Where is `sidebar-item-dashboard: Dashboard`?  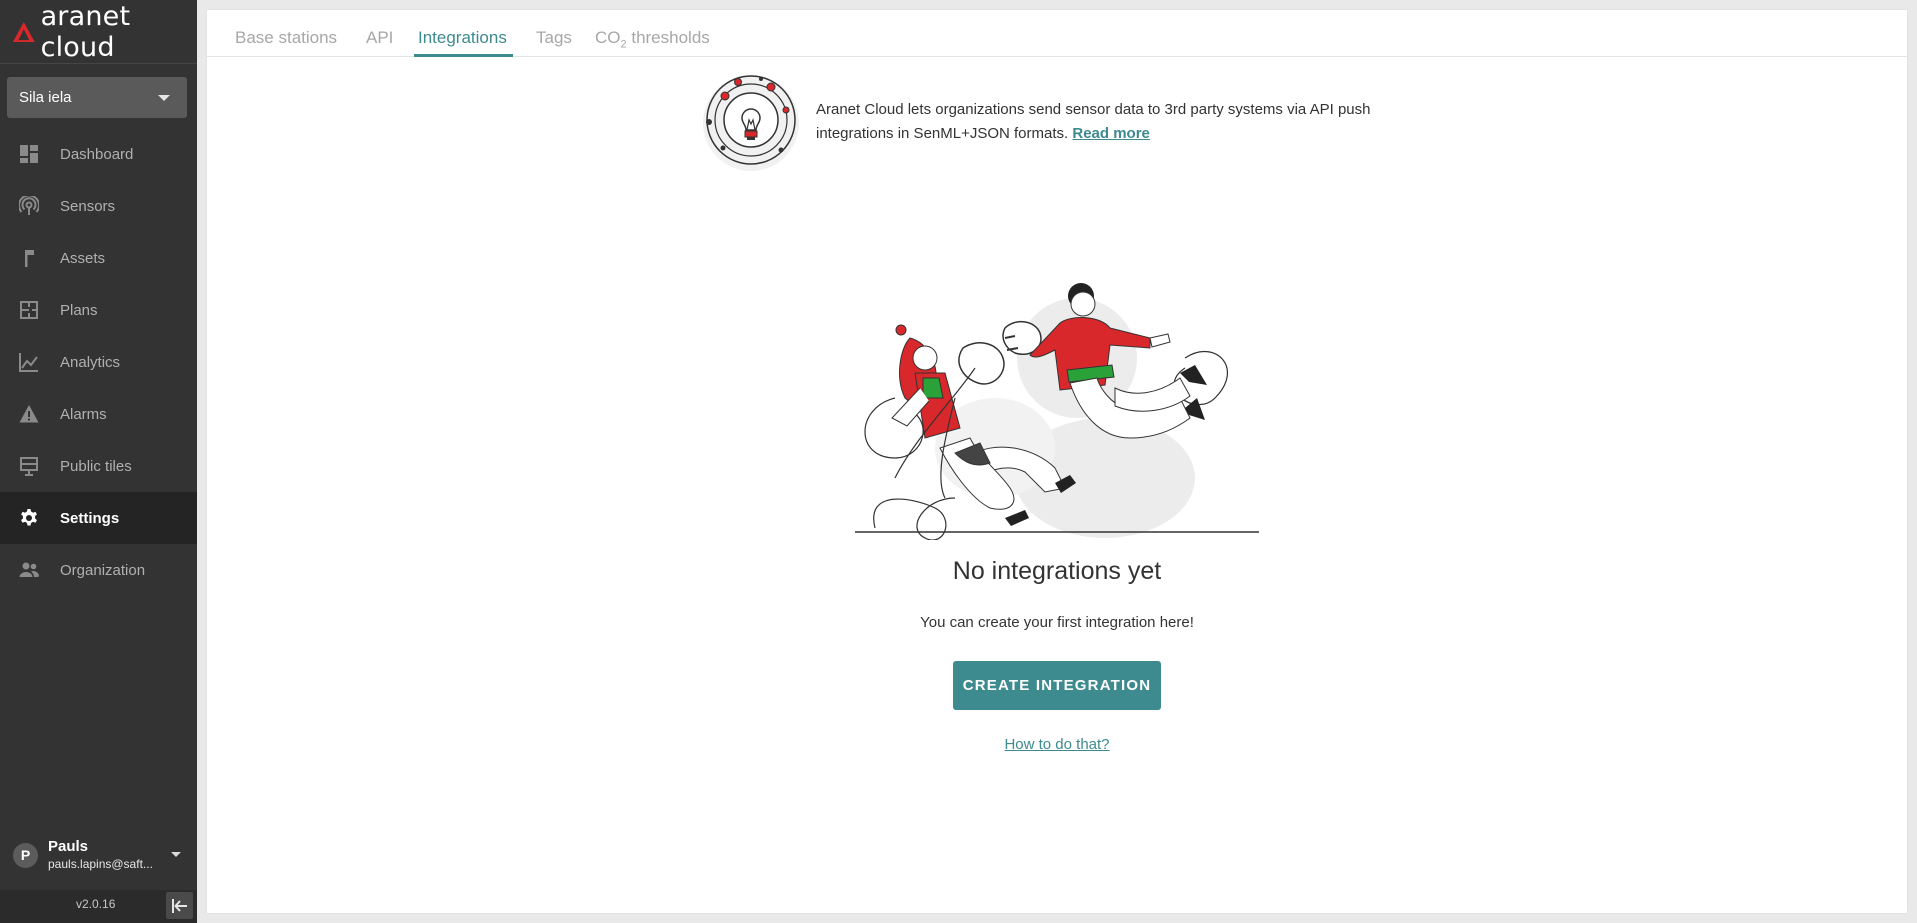
sidebar-item-dashboard: Dashboard is located at coordinates (98, 154).